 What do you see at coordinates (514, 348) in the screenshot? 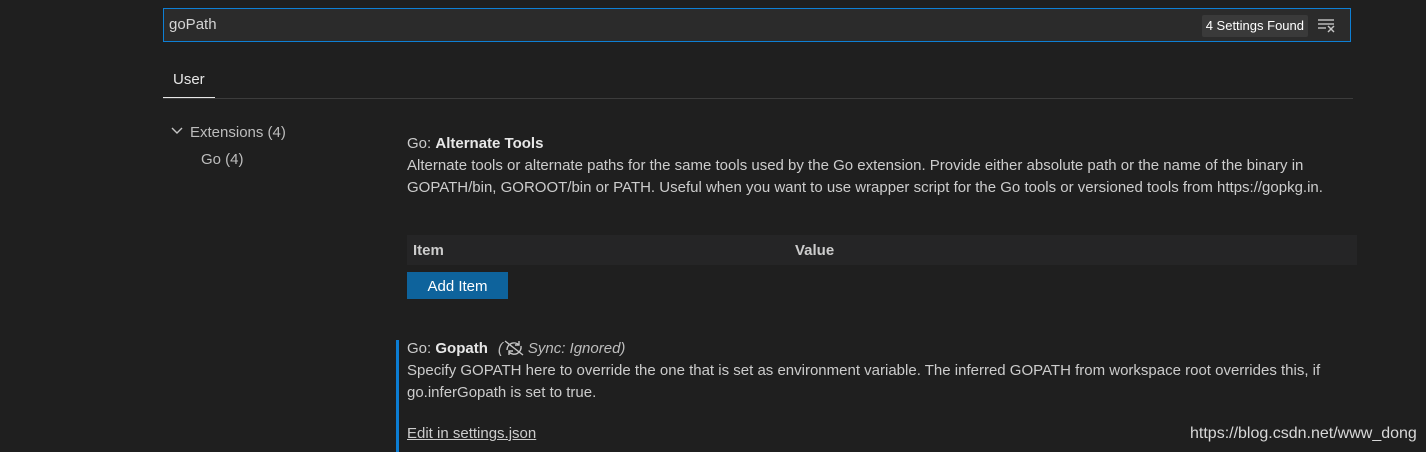
I see `sync-ignored-icon` at bounding box center [514, 348].